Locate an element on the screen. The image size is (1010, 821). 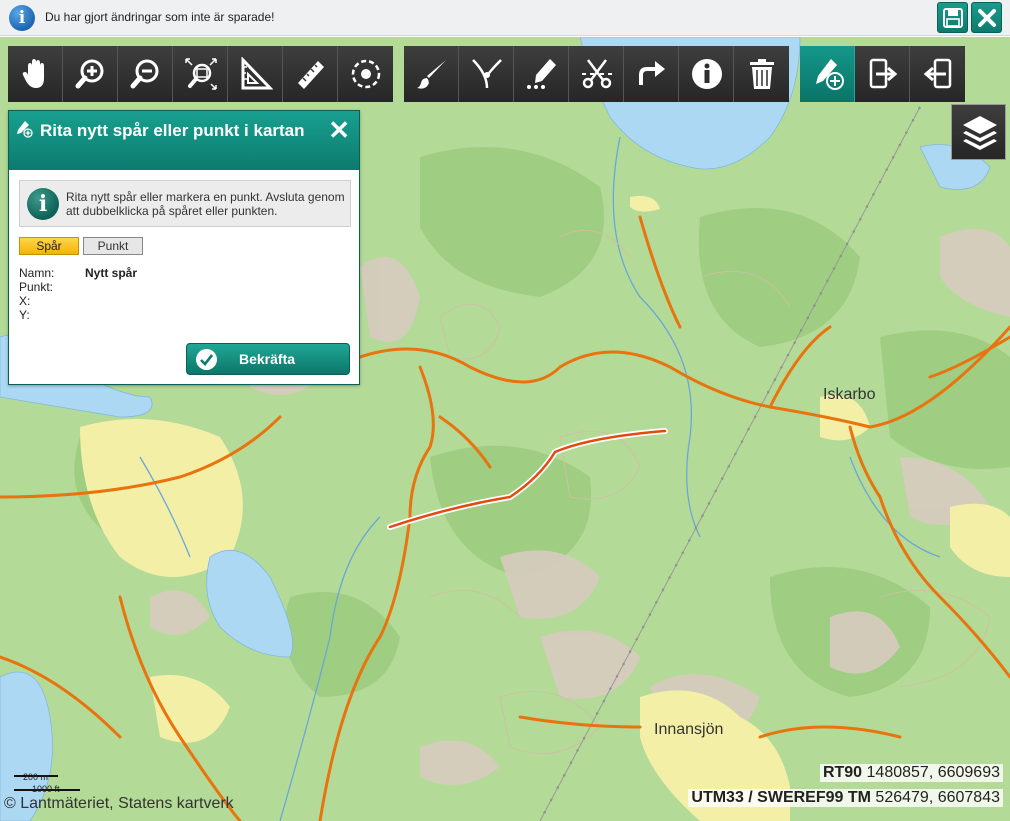
close-icon is located at coordinates (987, 18).